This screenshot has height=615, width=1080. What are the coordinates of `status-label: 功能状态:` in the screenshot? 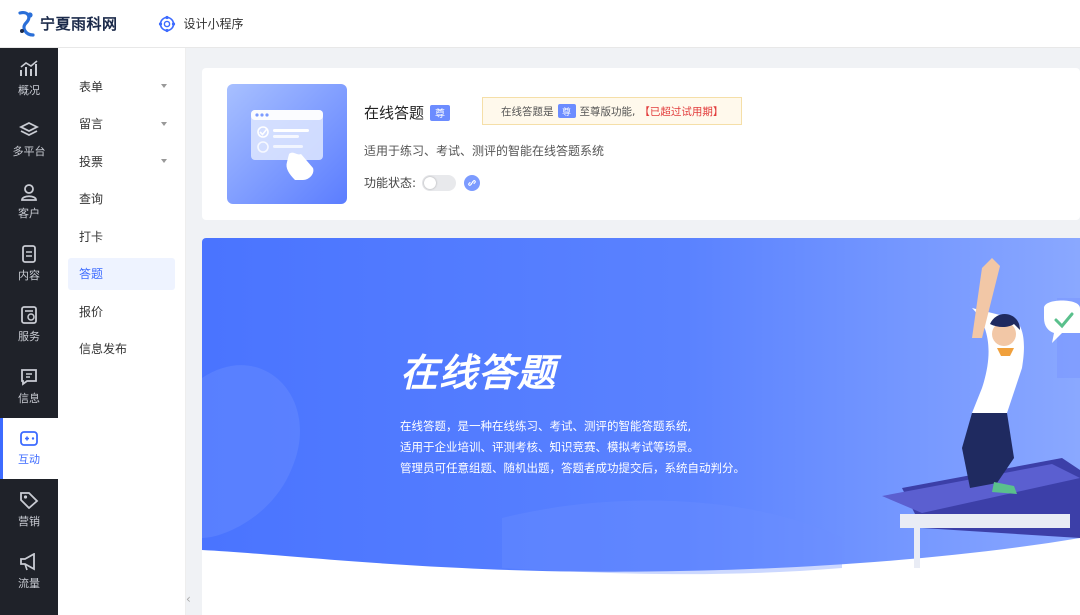 It's located at (390, 183).